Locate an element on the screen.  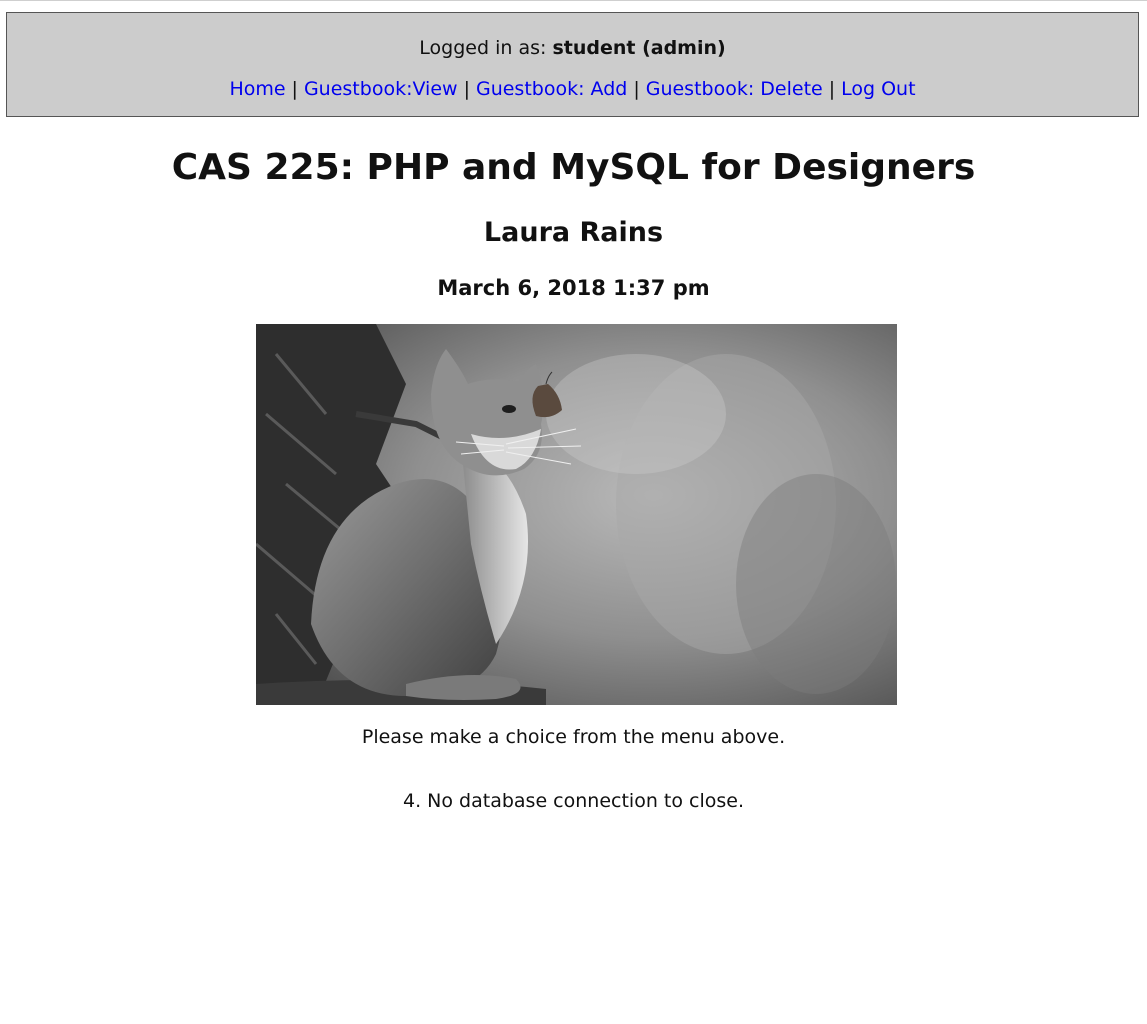
login-prefix: Logged in as: is located at coordinates (483, 48).